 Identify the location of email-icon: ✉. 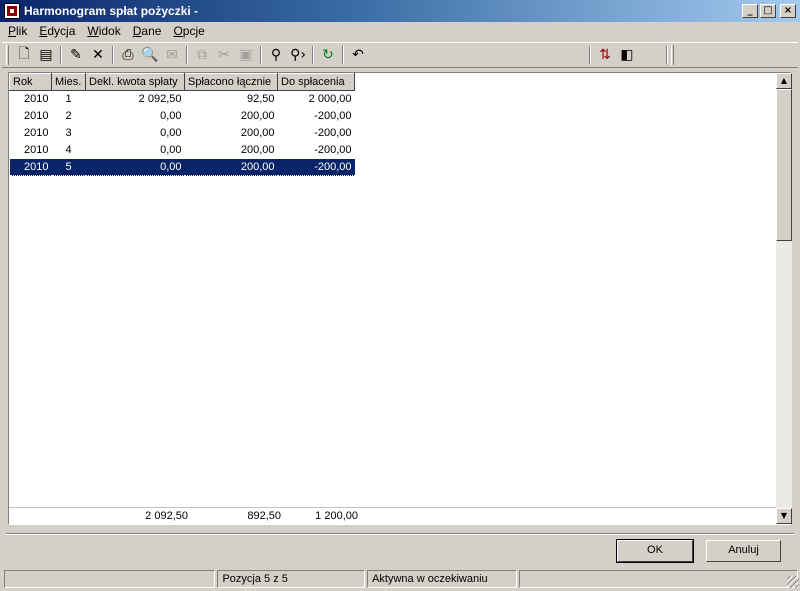
(172, 55).